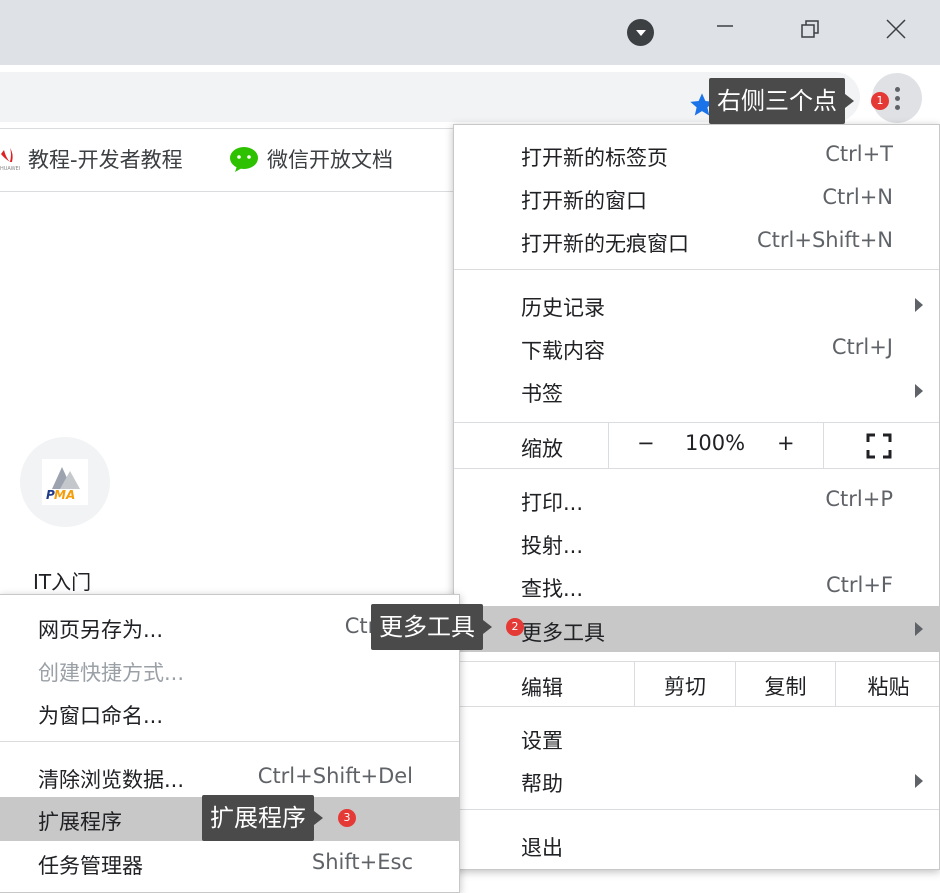 The height and width of the screenshot is (893, 940). I want to click on menu-item-downloads: 下载内容 Ctrl+J, so click(696, 347).